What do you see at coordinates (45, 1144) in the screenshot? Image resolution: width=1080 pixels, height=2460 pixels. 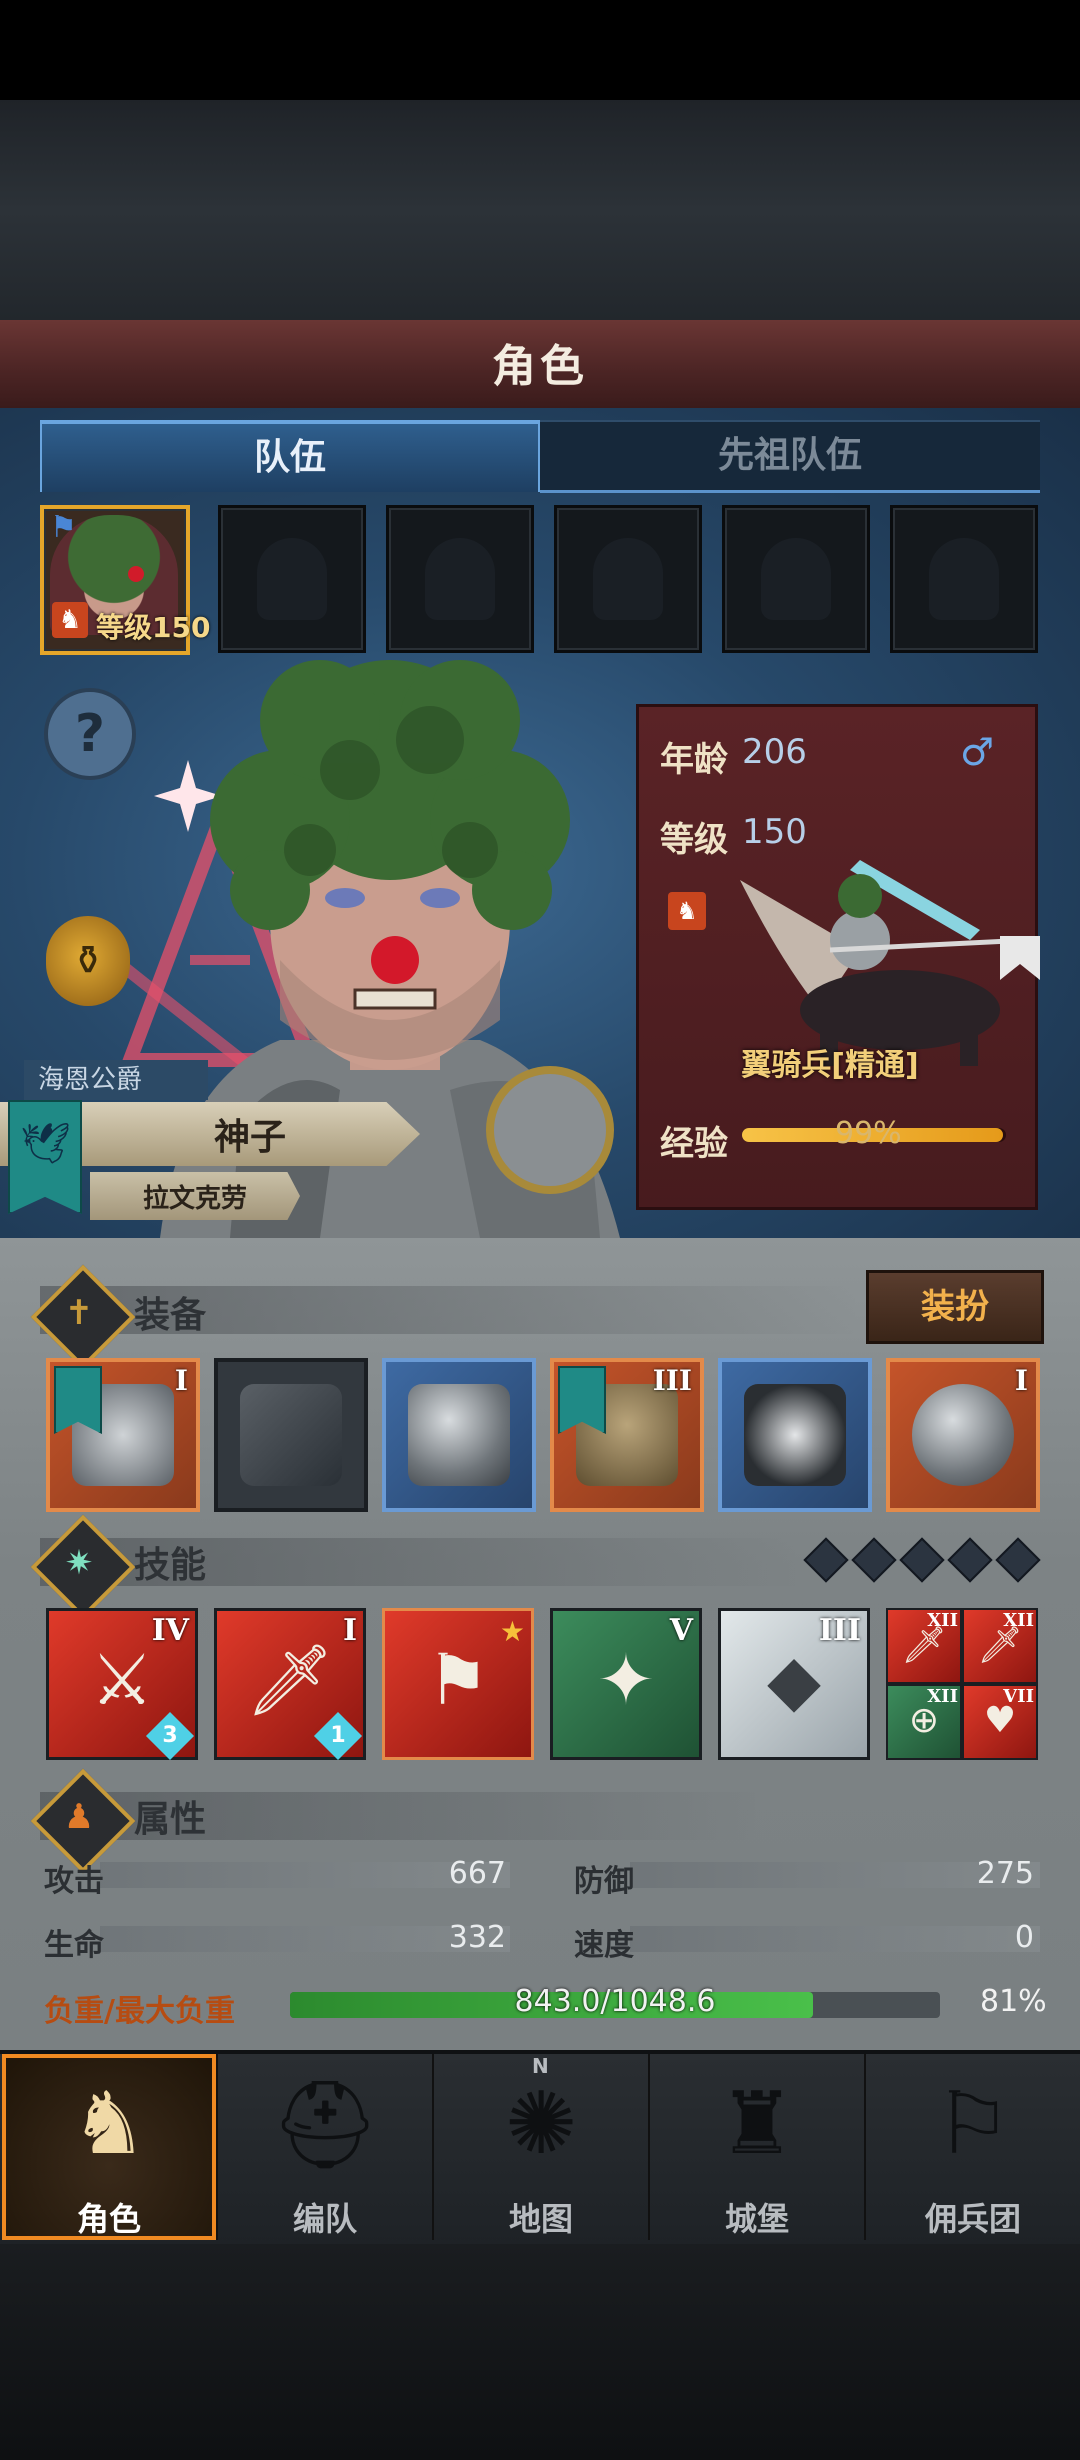 I see `bird-crest-icon: 🕊` at bounding box center [45, 1144].